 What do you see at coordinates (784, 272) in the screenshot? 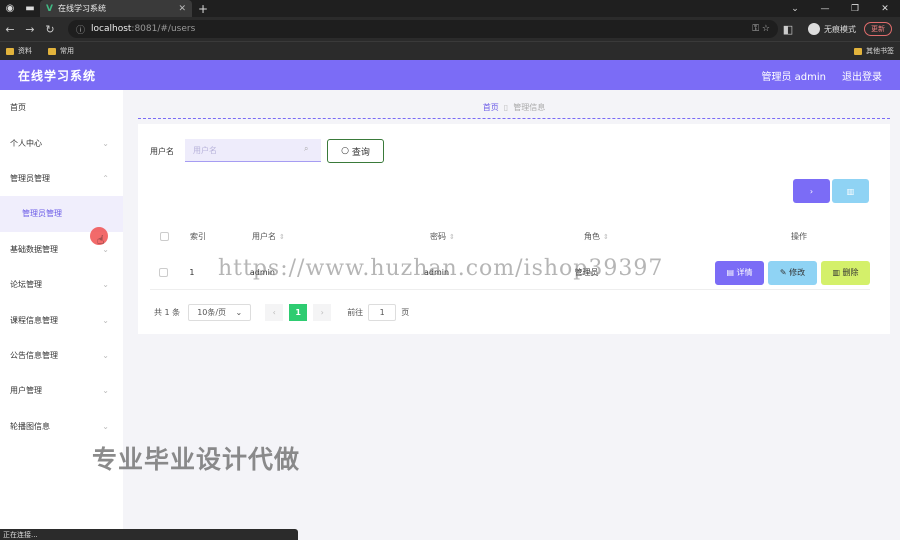
I see `pencil-icon: ✎` at bounding box center [784, 272].